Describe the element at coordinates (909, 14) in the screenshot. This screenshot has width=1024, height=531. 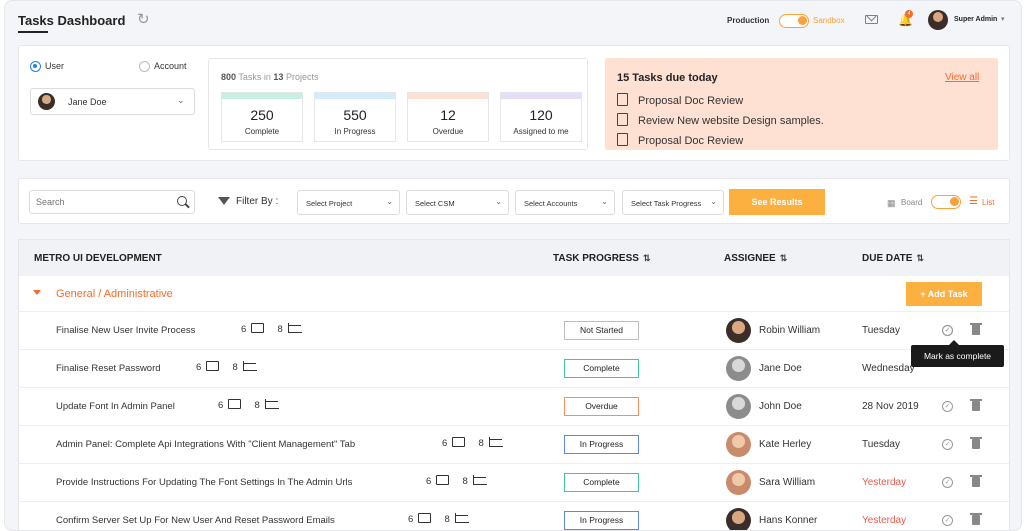
I see `notification-badge: 4` at that location.